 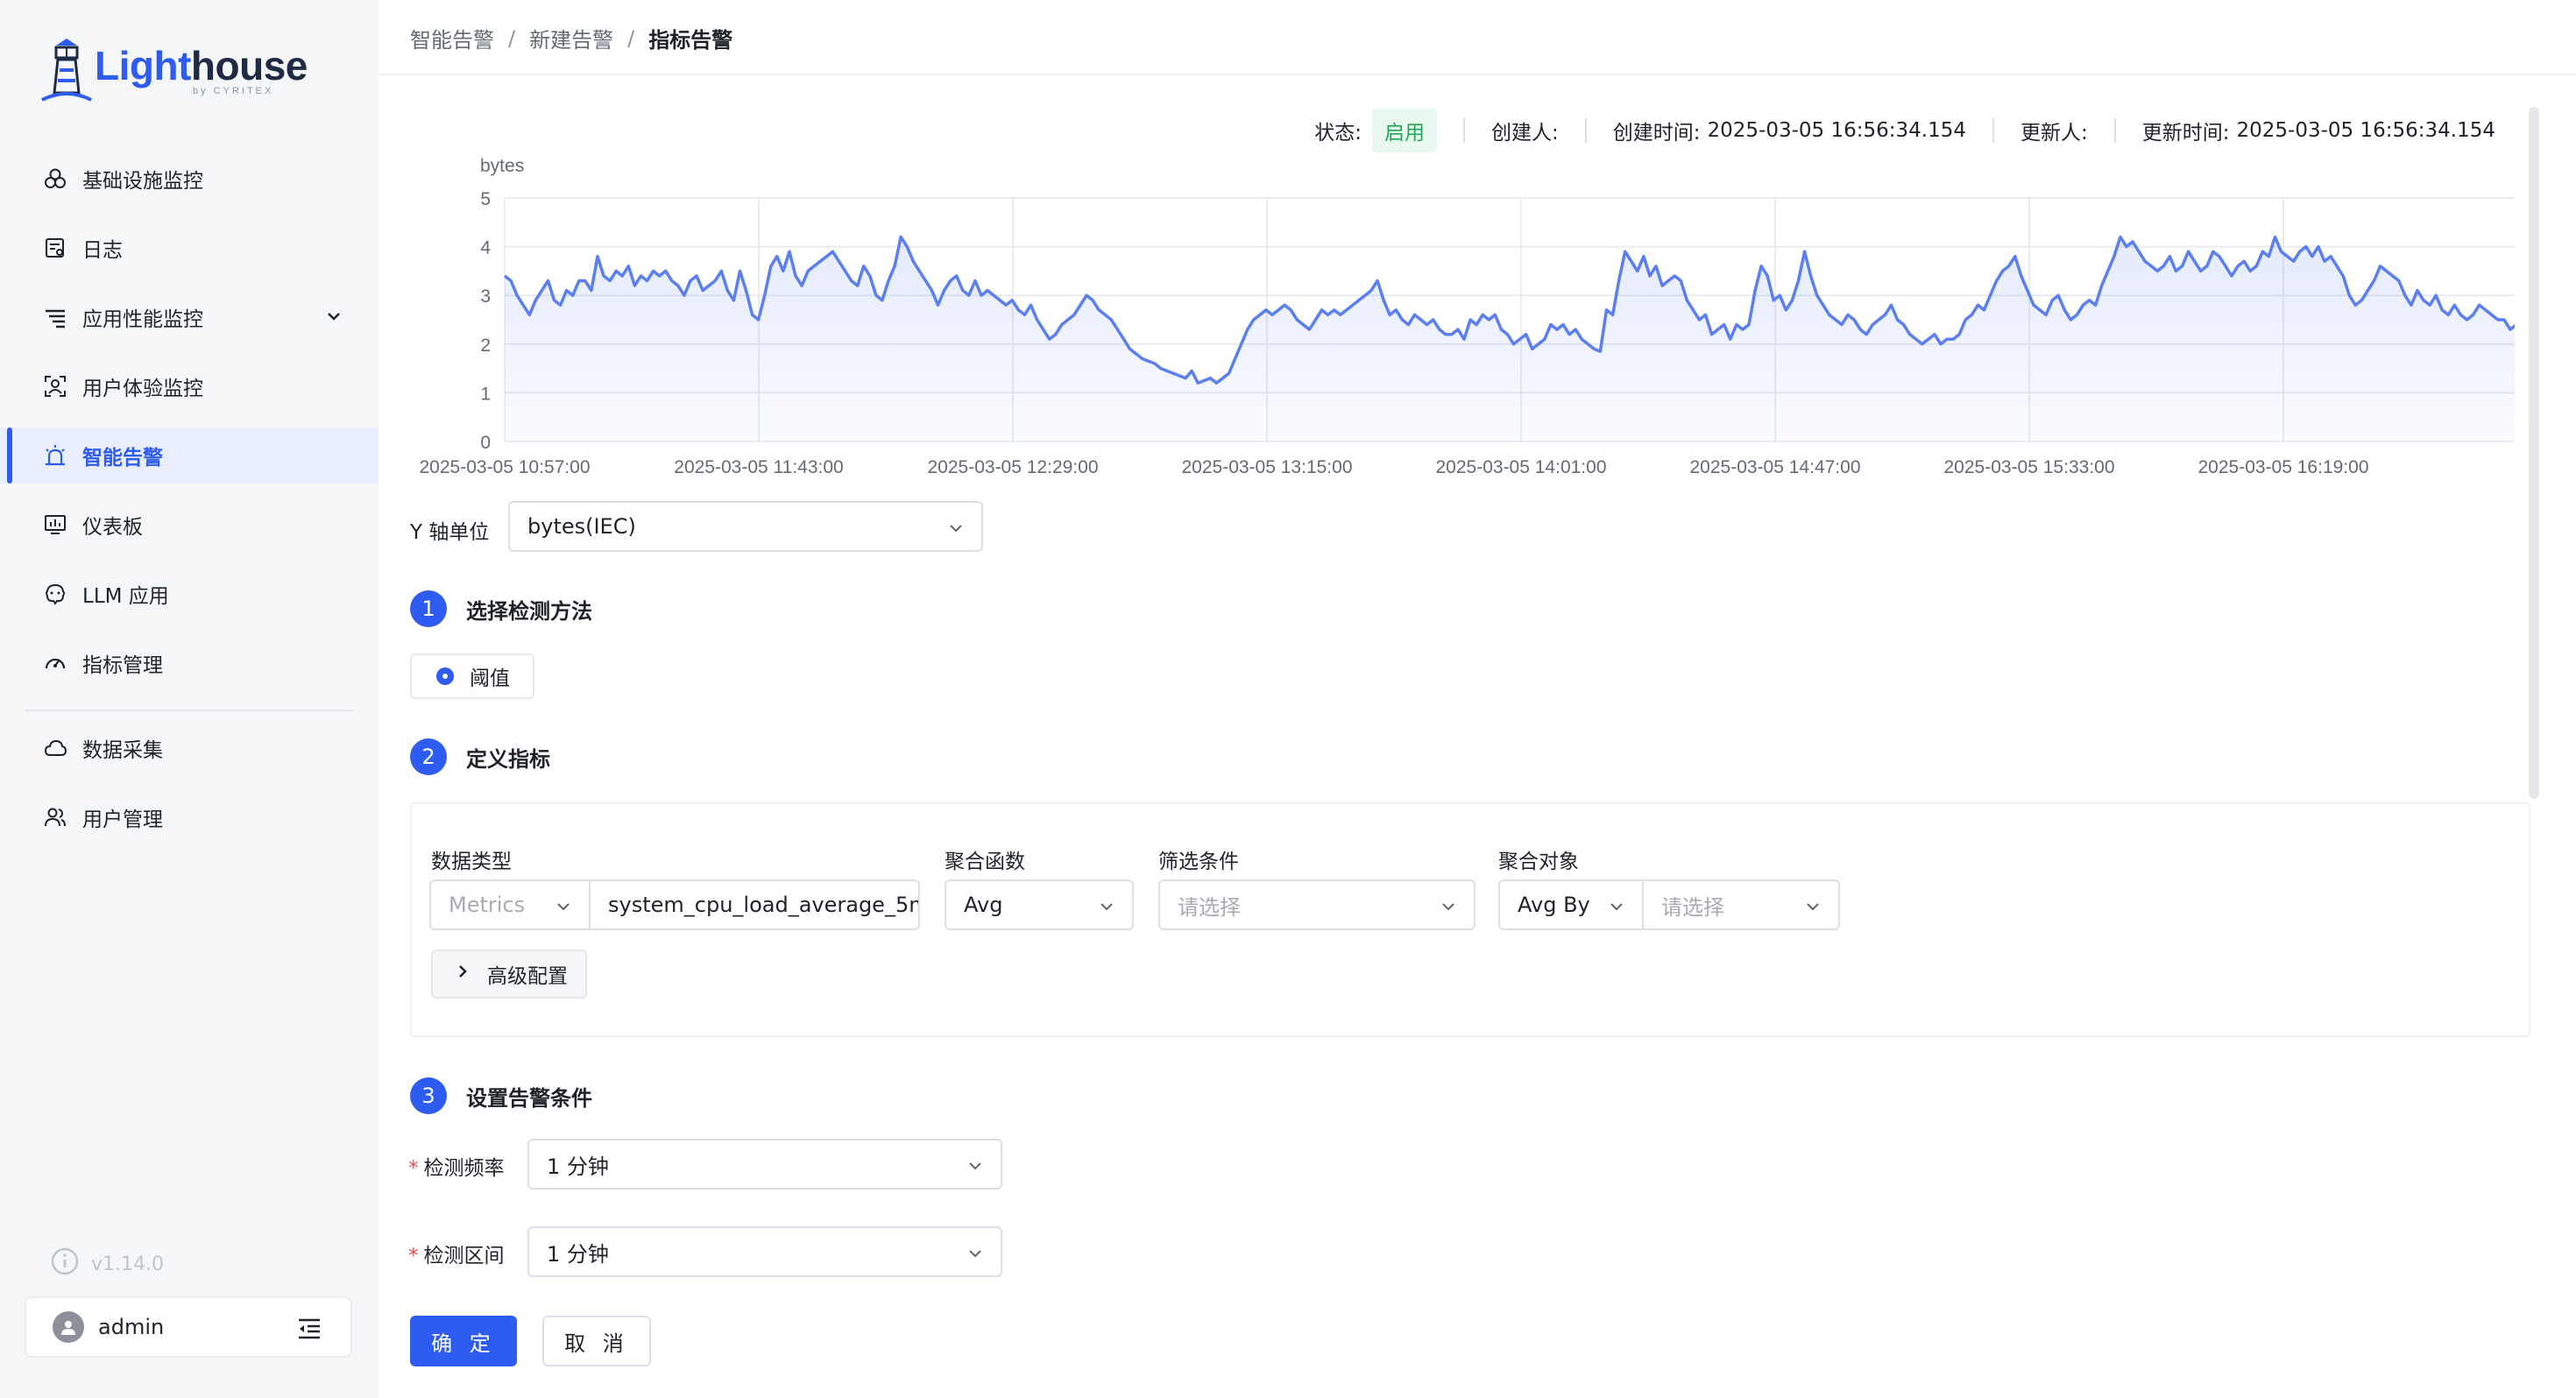 I want to click on aggregation-select: Avg, so click(x=1039, y=904).